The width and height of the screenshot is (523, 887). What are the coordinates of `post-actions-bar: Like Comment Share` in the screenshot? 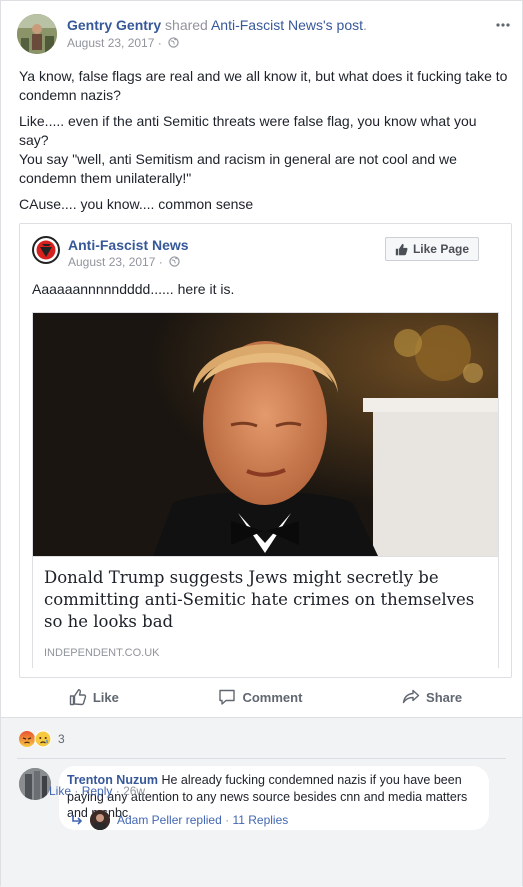 It's located at (265, 697).